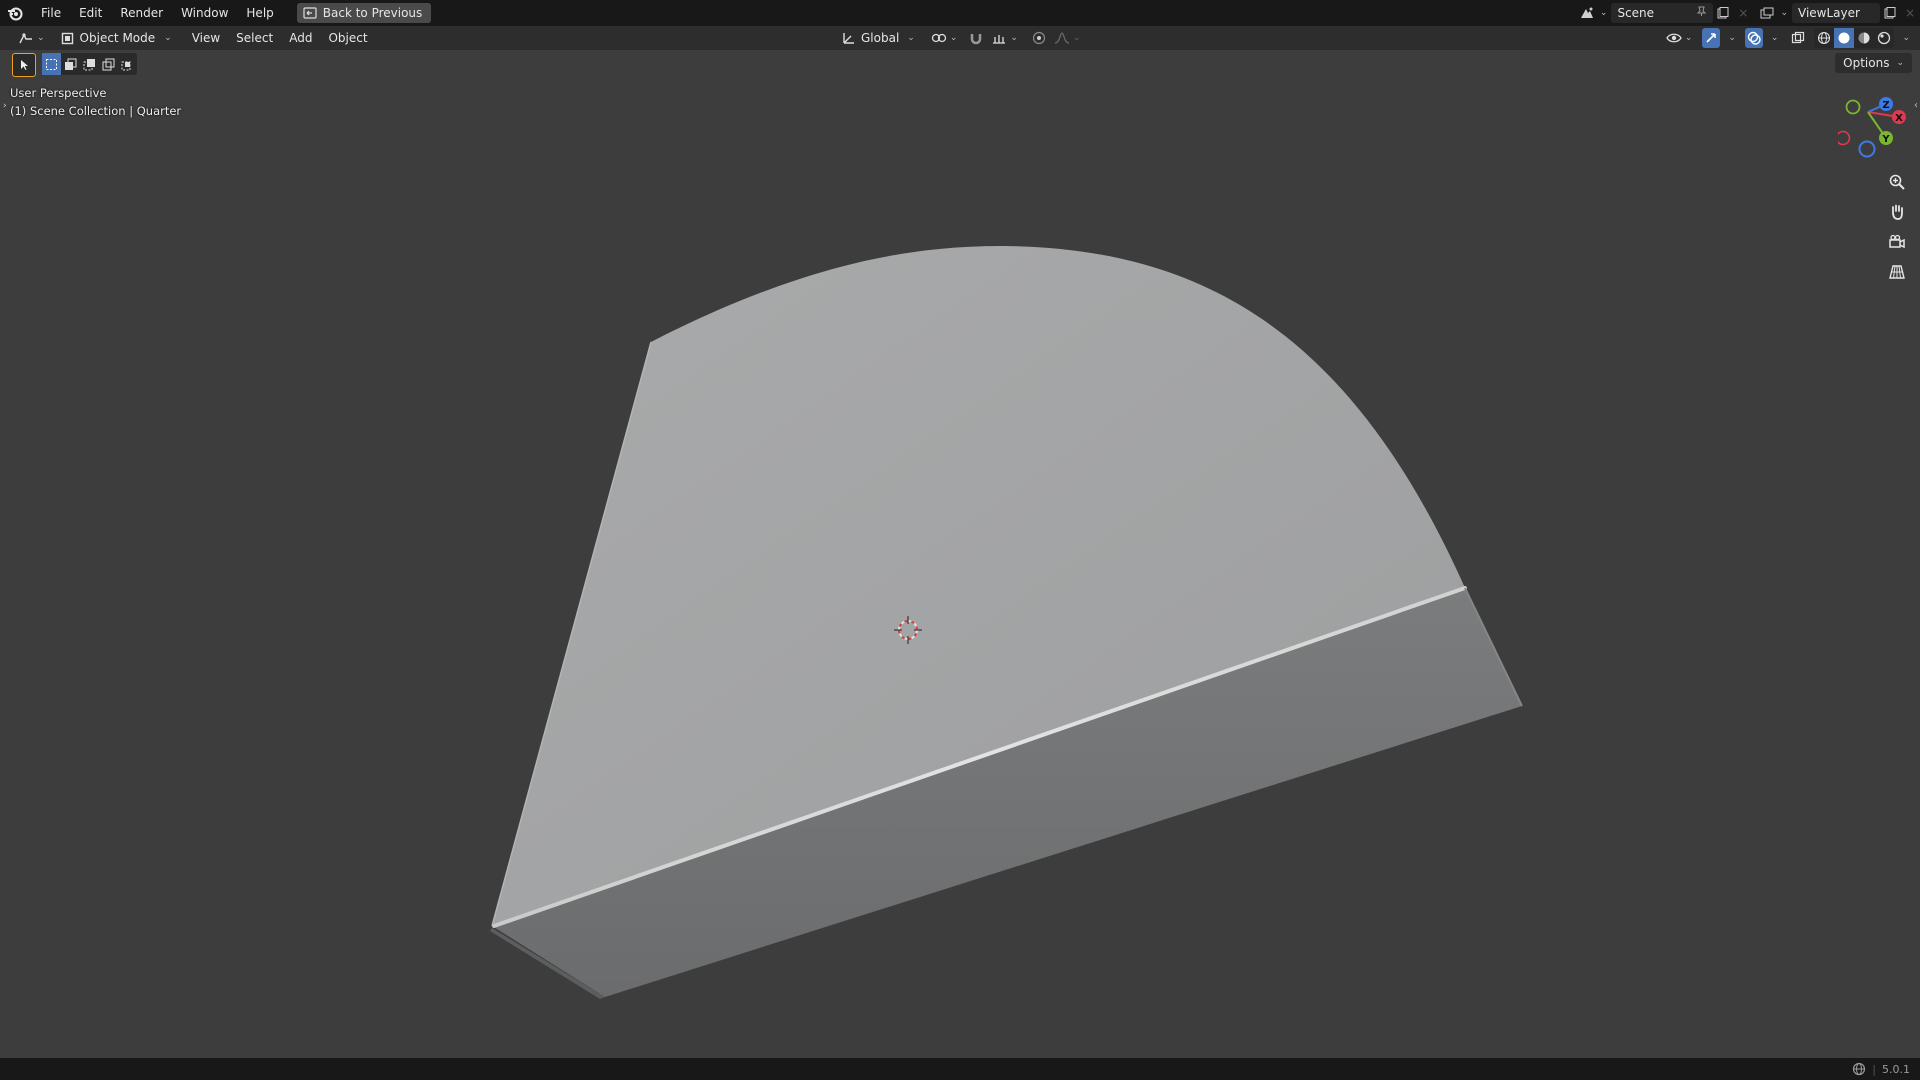 This screenshot has height=1080, width=1920. Describe the element at coordinates (25, 38) in the screenshot. I see `3d-viewport-icon` at that location.